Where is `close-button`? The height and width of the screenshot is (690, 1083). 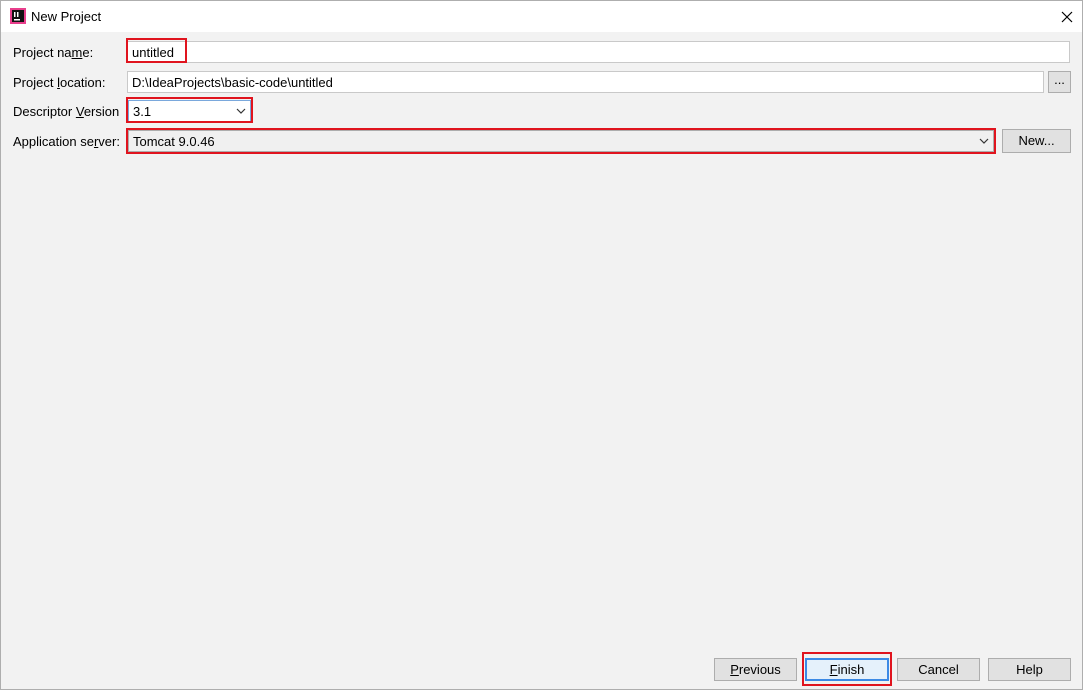
close-button is located at coordinates (1067, 16).